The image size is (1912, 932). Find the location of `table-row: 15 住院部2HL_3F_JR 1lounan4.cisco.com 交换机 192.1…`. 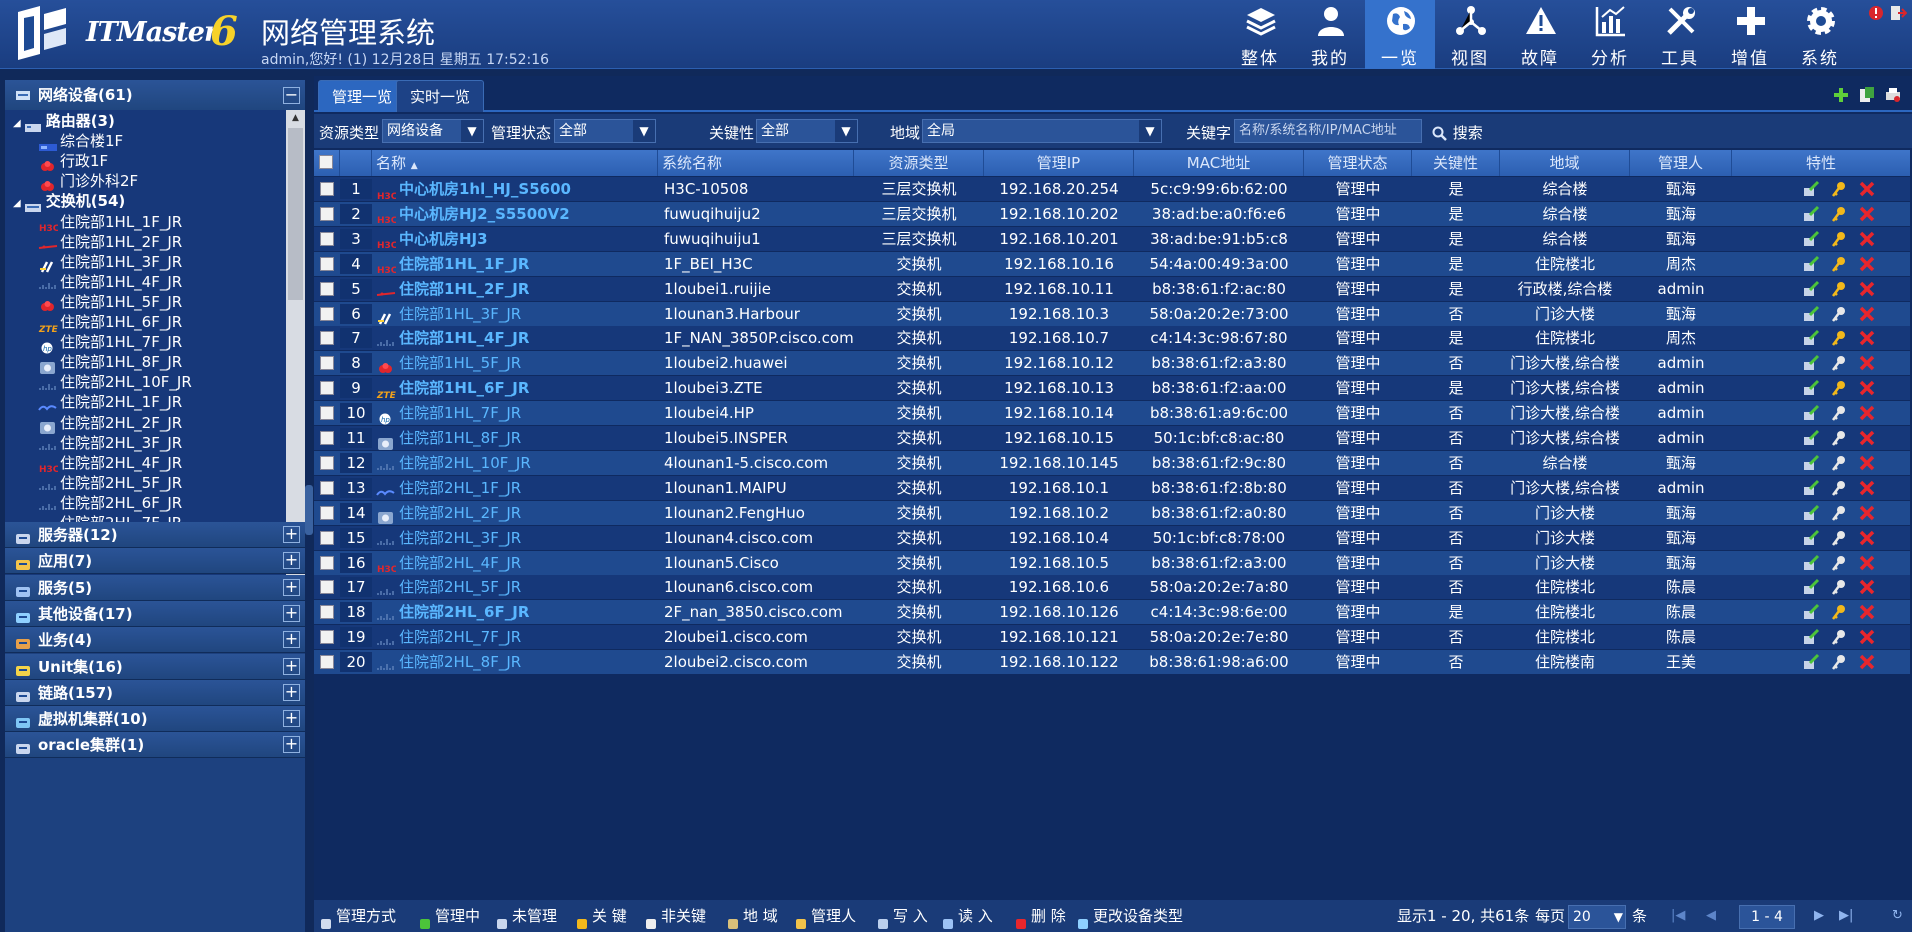

table-row: 15 住院部2HL_3F_JR 1lounan4.cisco.com 交换机 192.1… is located at coordinates (1112, 537).